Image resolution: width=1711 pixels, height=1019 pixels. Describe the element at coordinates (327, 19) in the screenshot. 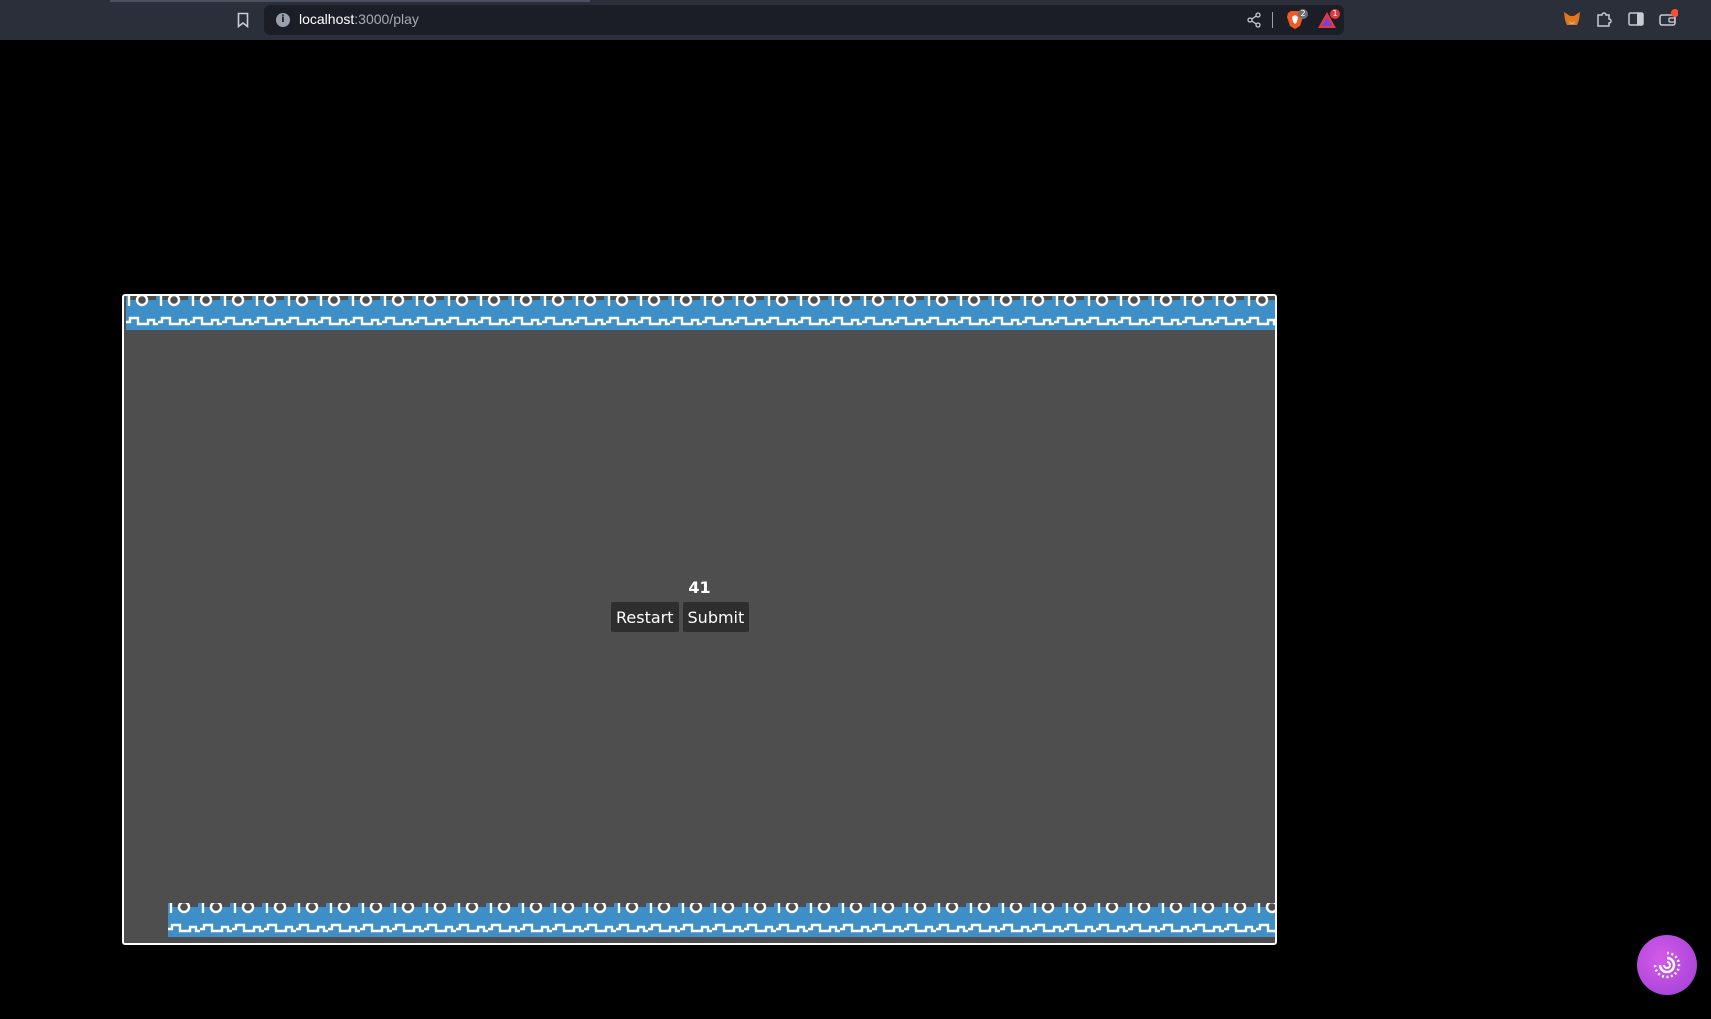

I see `url-host: localhost` at that location.